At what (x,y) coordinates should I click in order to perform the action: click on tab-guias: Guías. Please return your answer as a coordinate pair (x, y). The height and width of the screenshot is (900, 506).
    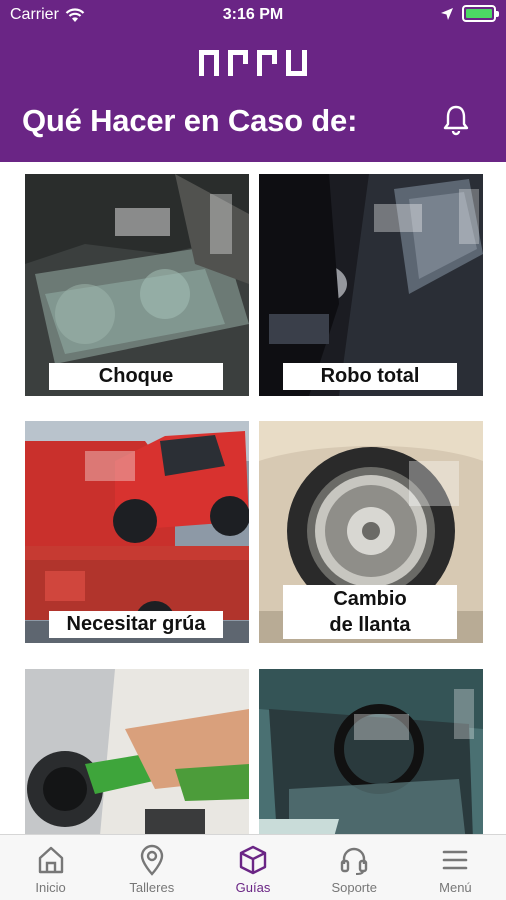
    Looking at the image, I should click on (252, 867).